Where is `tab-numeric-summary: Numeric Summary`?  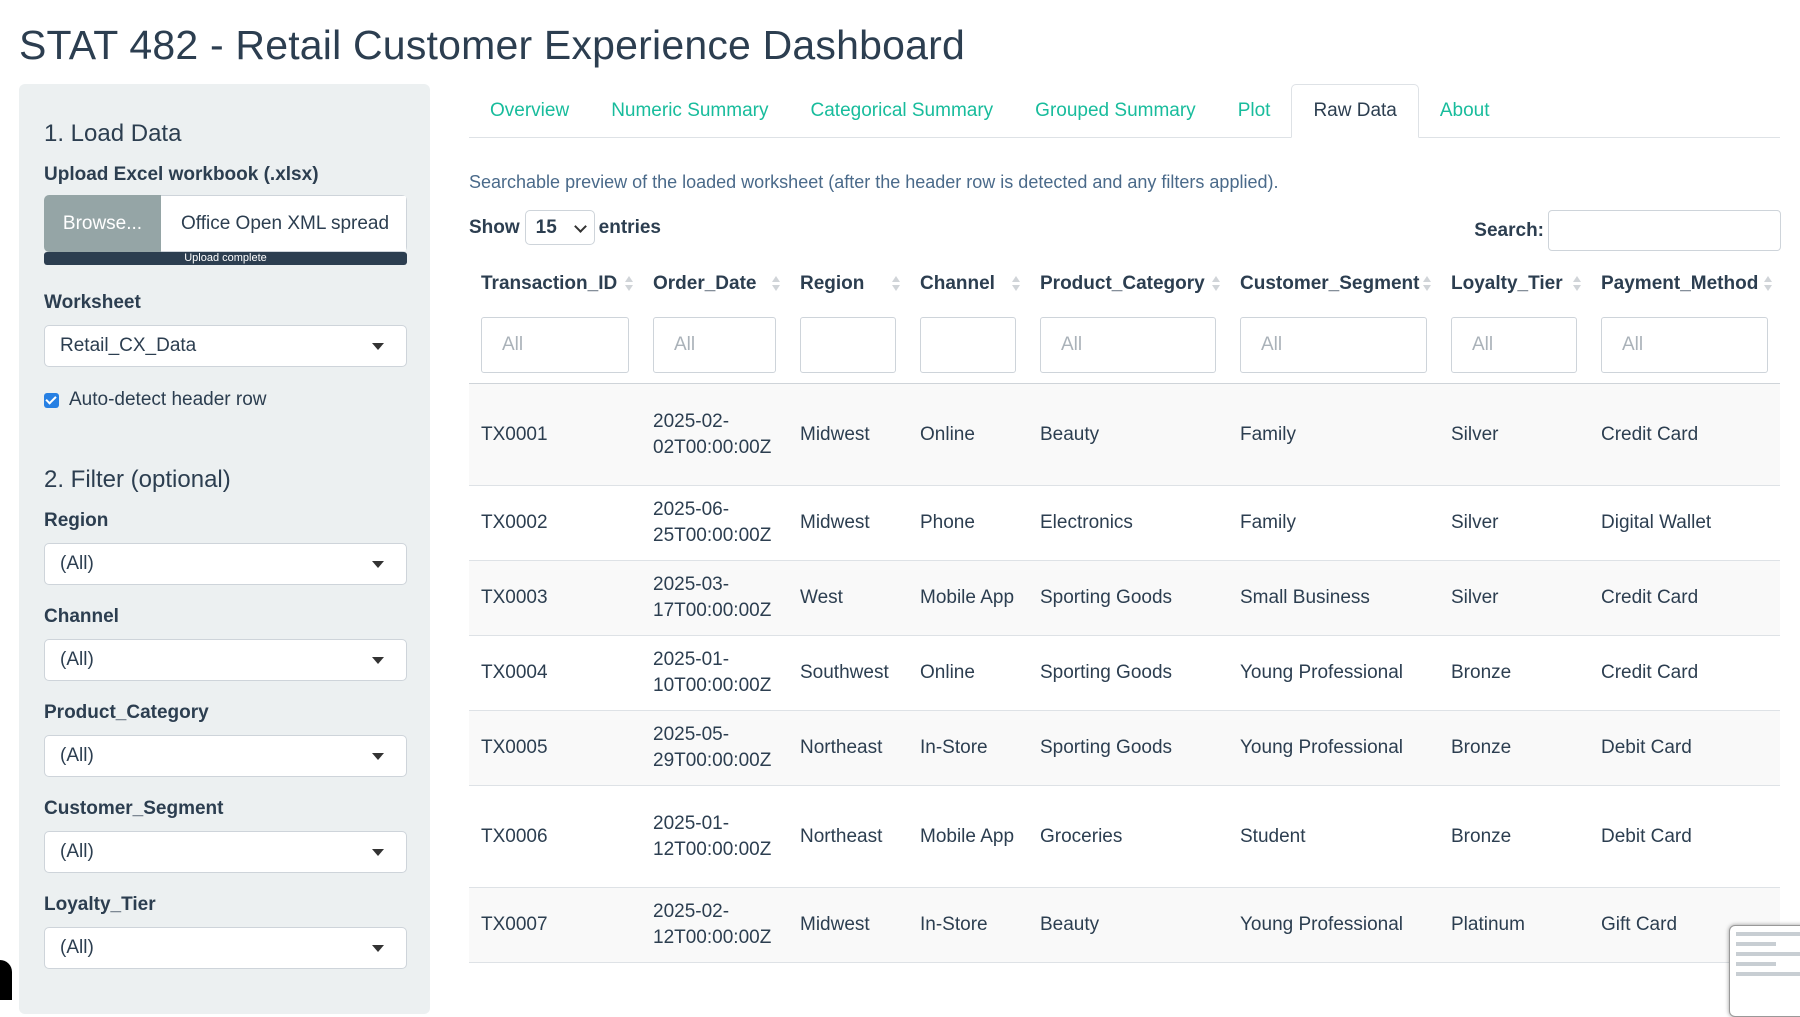
tab-numeric-summary: Numeric Summary is located at coordinates (689, 110).